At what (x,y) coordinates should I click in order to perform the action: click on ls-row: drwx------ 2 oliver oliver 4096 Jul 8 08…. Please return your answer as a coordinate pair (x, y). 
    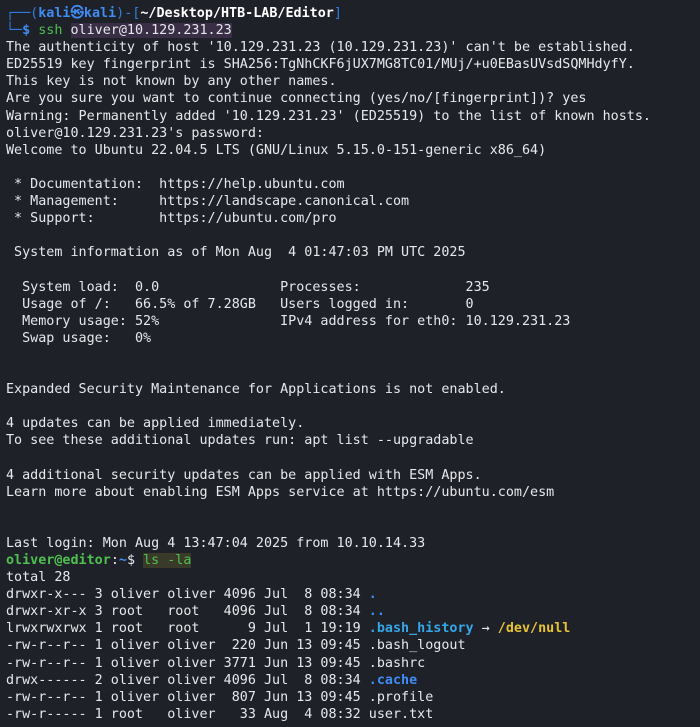
    Looking at the image, I should click on (353, 680).